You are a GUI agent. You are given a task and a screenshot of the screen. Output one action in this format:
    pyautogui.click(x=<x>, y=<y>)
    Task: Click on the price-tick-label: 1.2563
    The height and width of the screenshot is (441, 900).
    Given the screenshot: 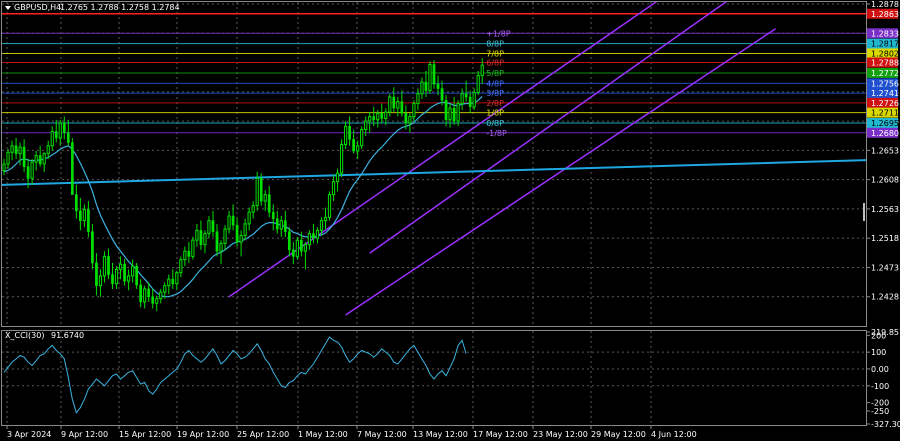 What is the action you would take?
    pyautogui.click(x=885, y=209)
    